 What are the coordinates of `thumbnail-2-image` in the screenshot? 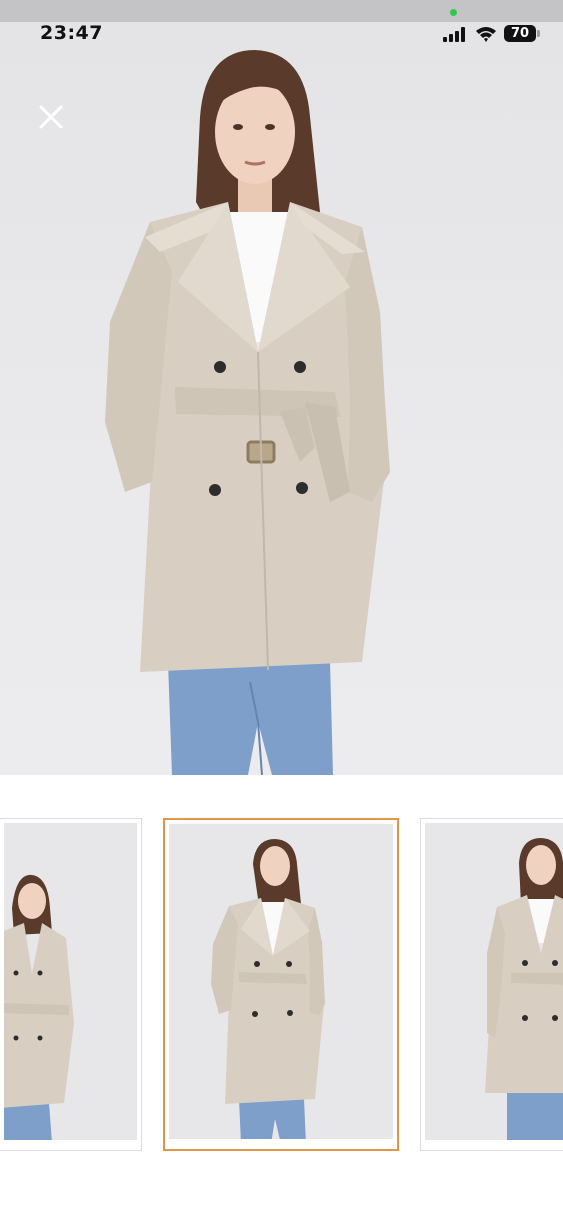 It's located at (281, 981).